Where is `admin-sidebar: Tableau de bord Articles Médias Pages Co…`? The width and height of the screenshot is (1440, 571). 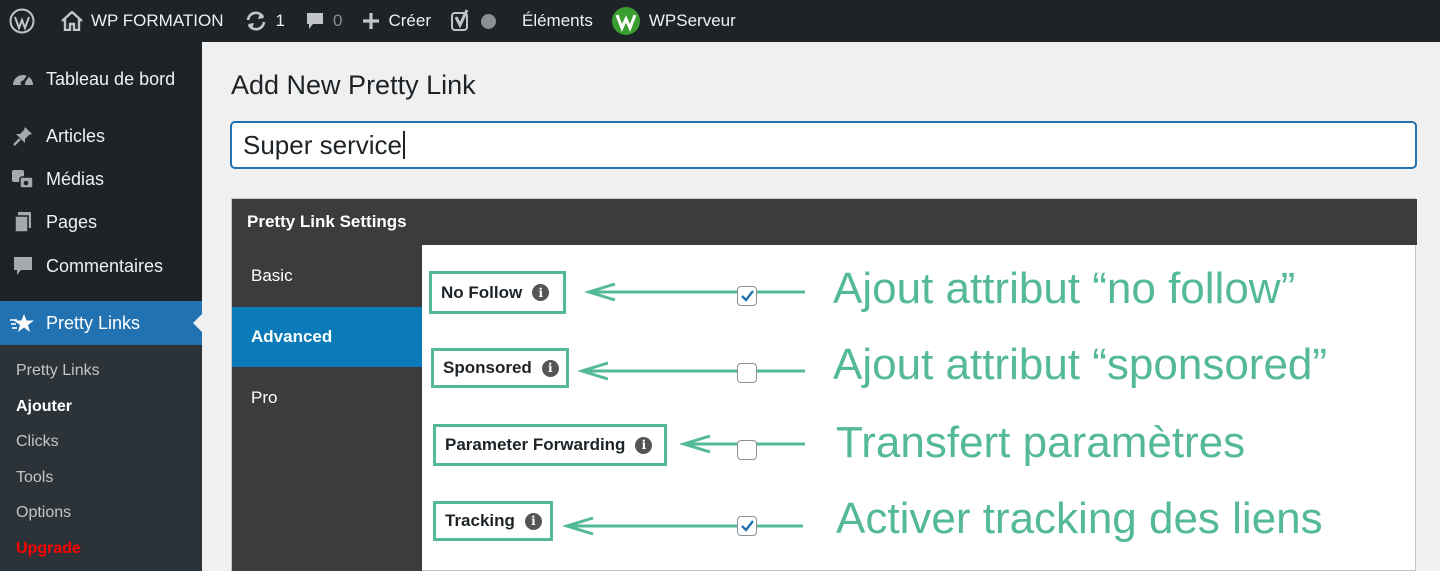
admin-sidebar: Tableau de bord Articles Médias Pages Co… is located at coordinates (101, 306).